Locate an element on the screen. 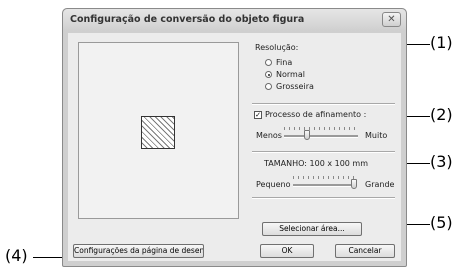  size-slider is located at coordinates (325, 183).